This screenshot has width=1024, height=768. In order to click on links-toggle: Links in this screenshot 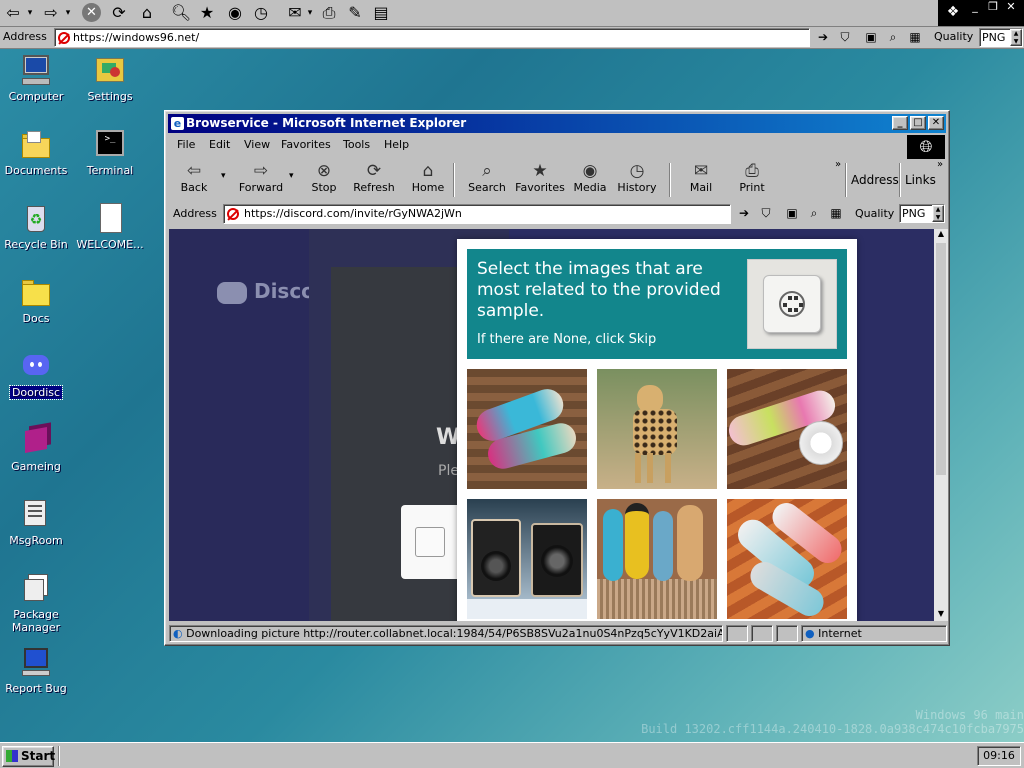, I will do `click(920, 180)`.